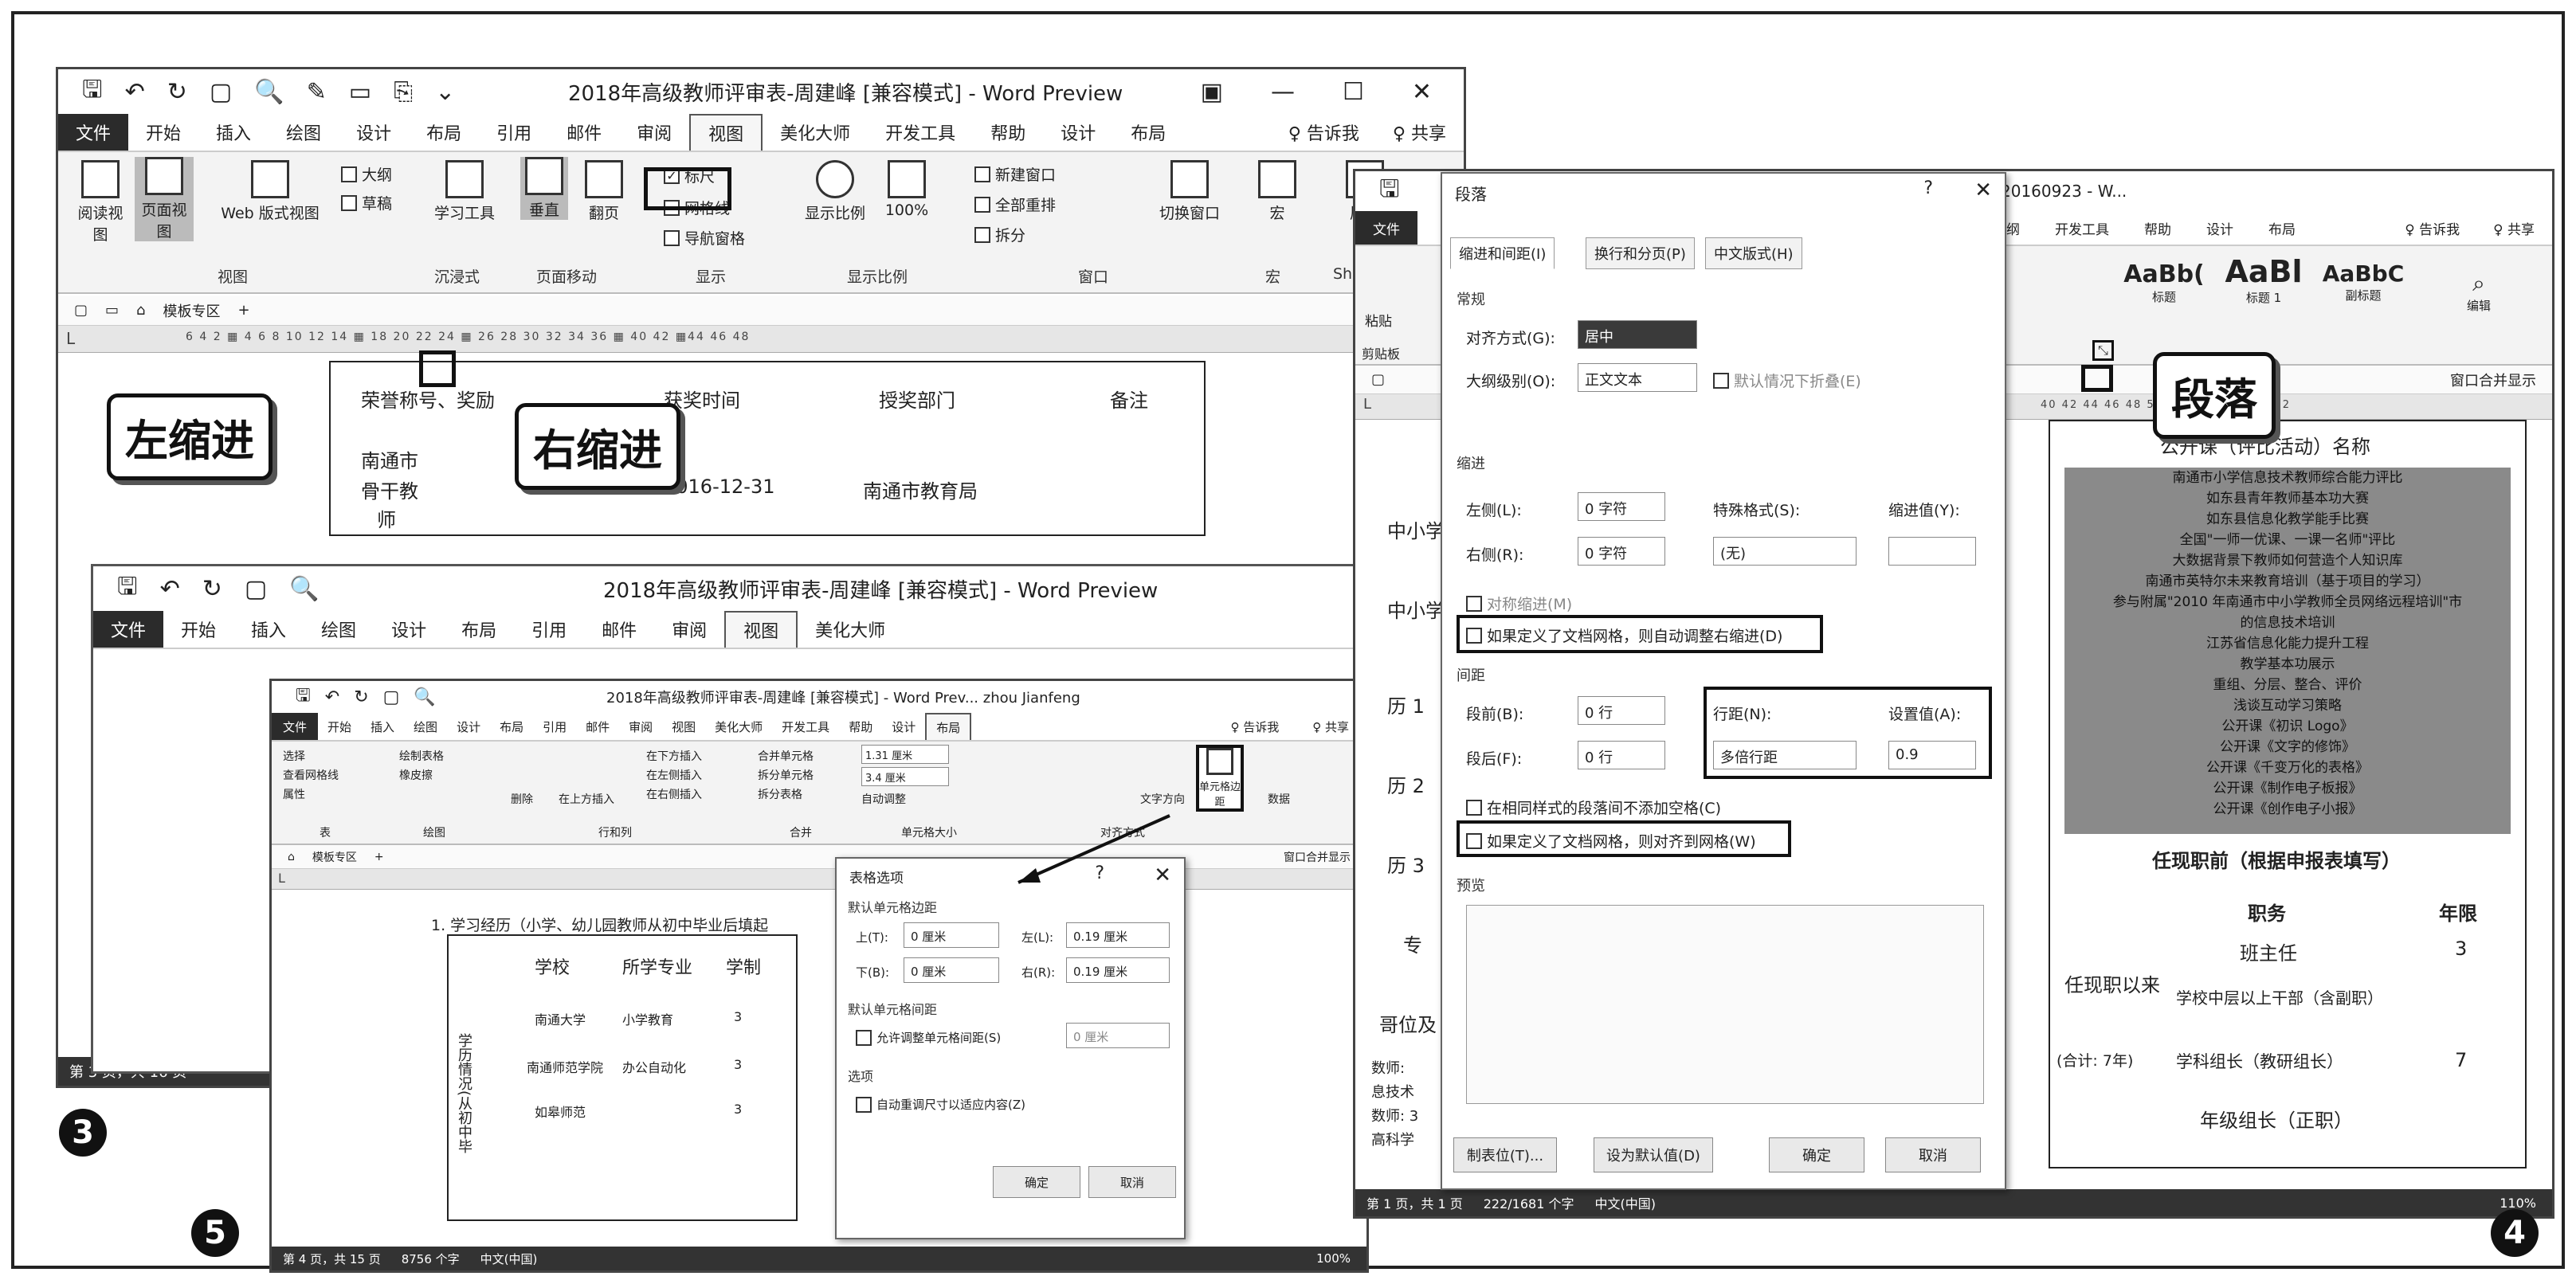 This screenshot has height=1280, width=2576. Describe the element at coordinates (2158, 228) in the screenshot. I see `tab-help: 帮助` at that location.